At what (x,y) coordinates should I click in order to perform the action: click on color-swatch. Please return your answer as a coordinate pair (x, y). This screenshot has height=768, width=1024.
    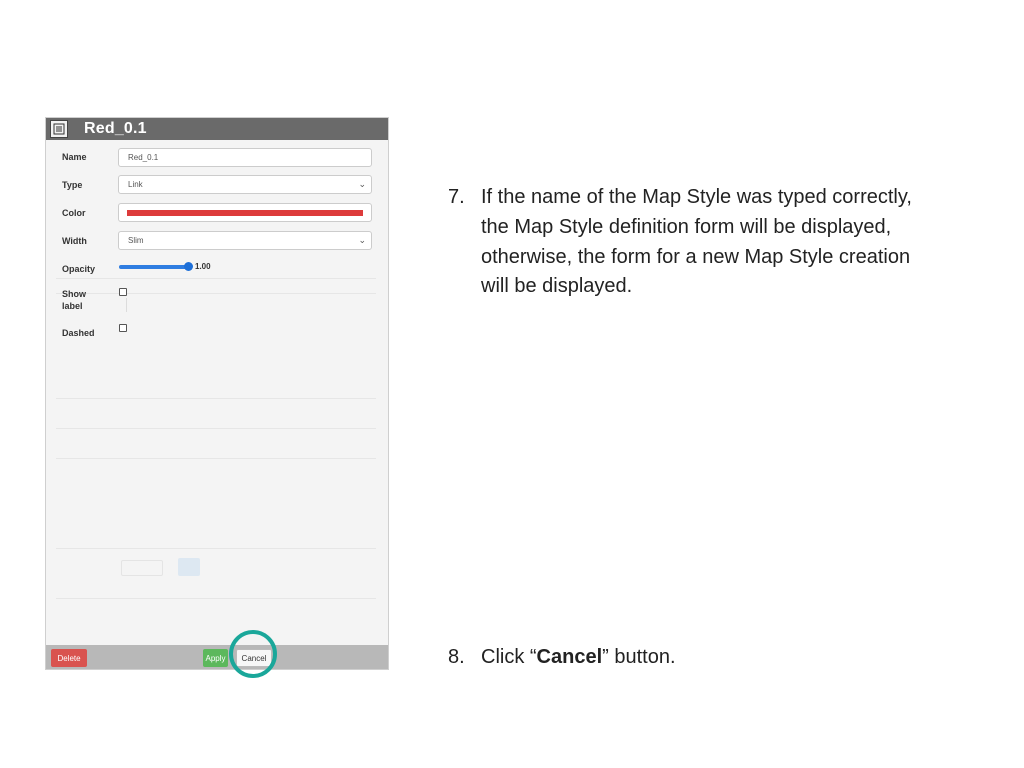
    Looking at the image, I should click on (245, 213).